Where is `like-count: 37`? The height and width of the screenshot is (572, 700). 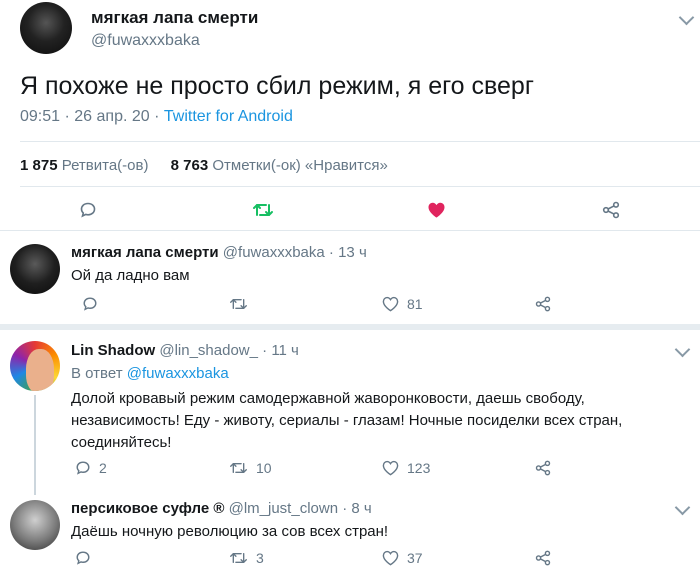 like-count: 37 is located at coordinates (415, 558).